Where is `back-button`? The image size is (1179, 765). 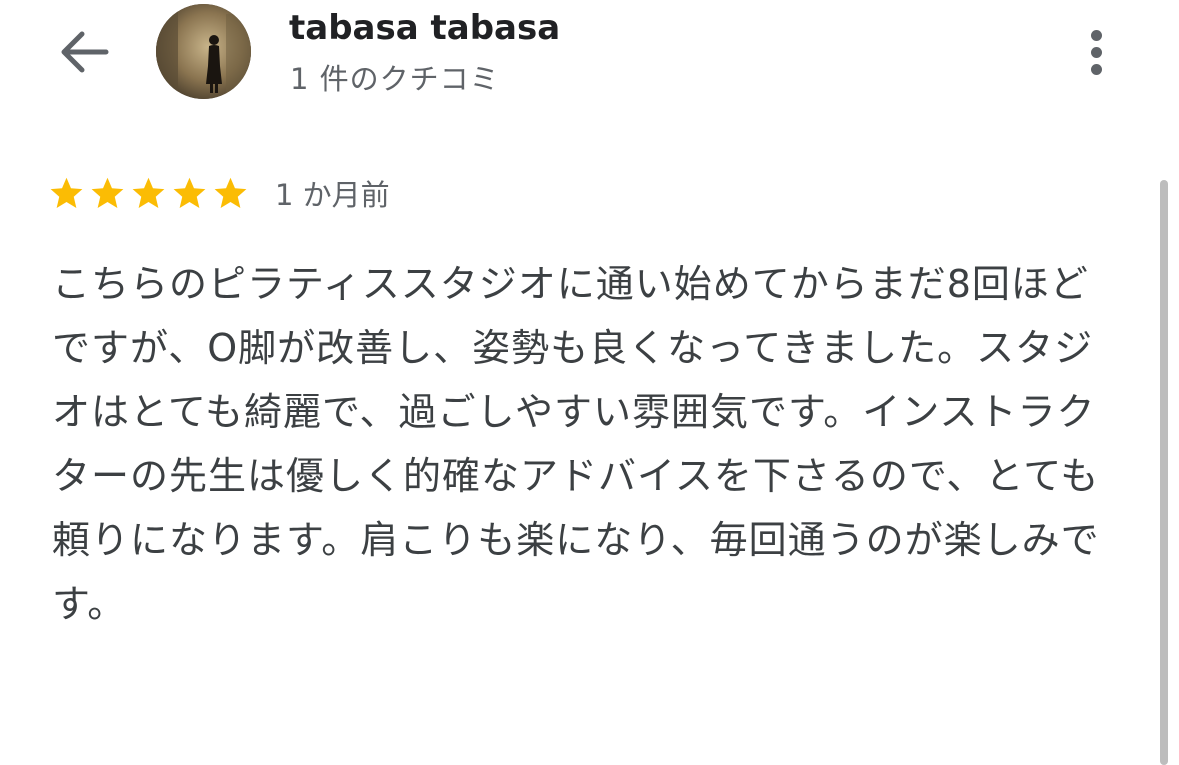 back-button is located at coordinates (84, 52).